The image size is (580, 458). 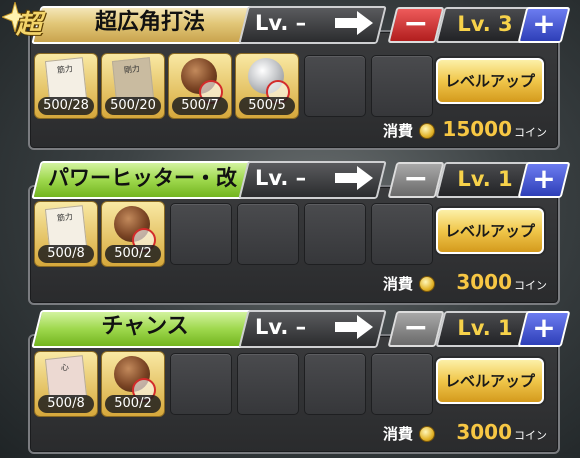 What do you see at coordinates (267, 86) in the screenshot?
I see `material-item: 500/5` at bounding box center [267, 86].